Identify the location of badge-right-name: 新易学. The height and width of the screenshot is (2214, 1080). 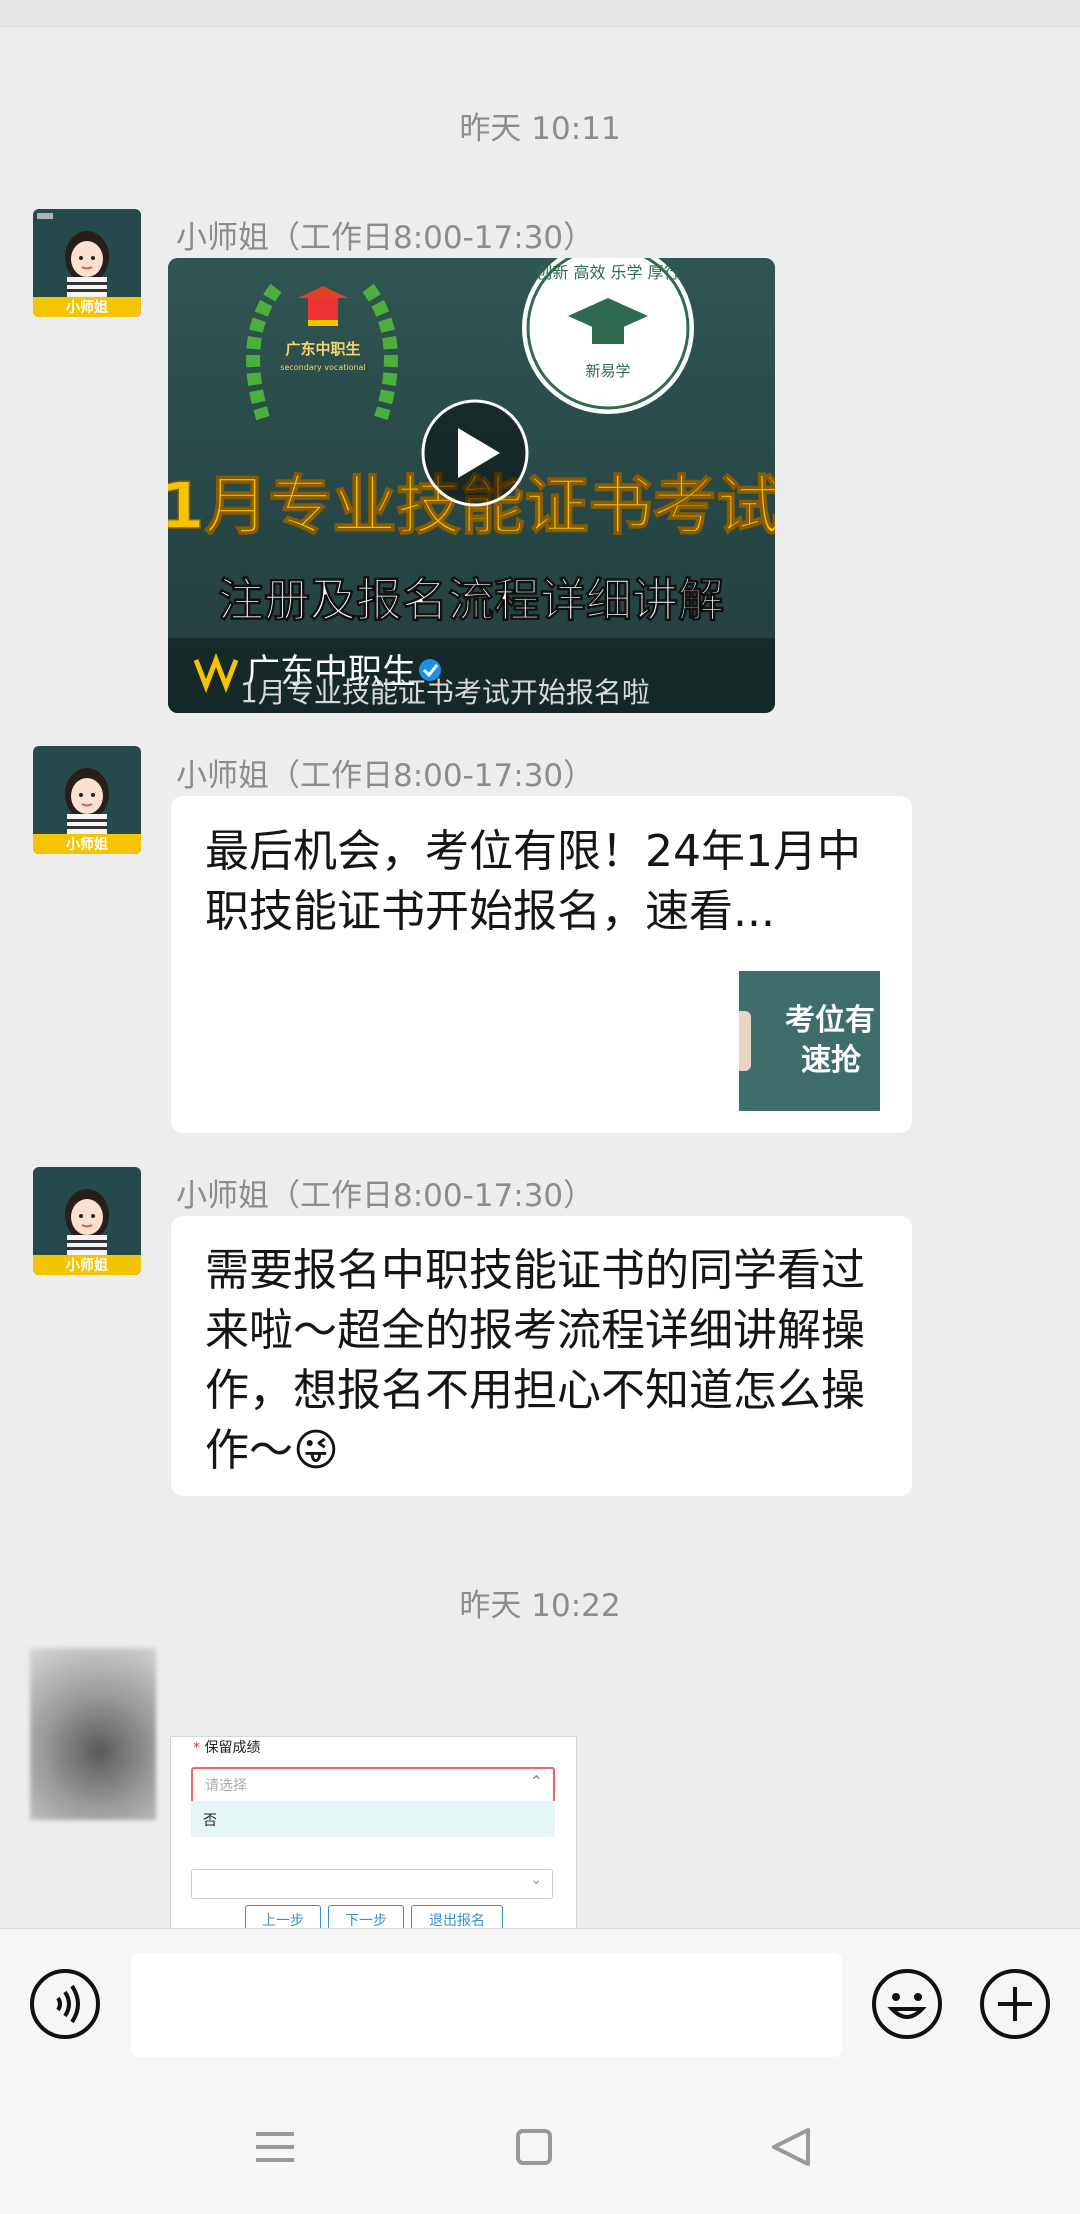
(607, 371).